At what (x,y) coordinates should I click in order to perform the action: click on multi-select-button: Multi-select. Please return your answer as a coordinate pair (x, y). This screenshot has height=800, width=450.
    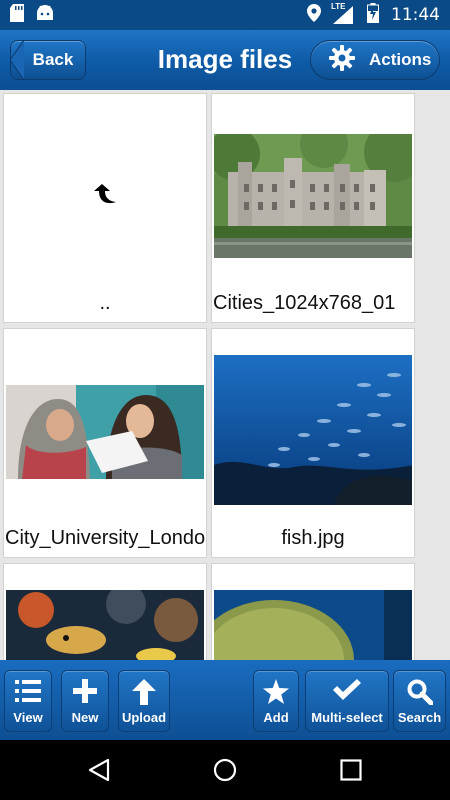
    Looking at the image, I should click on (347, 701).